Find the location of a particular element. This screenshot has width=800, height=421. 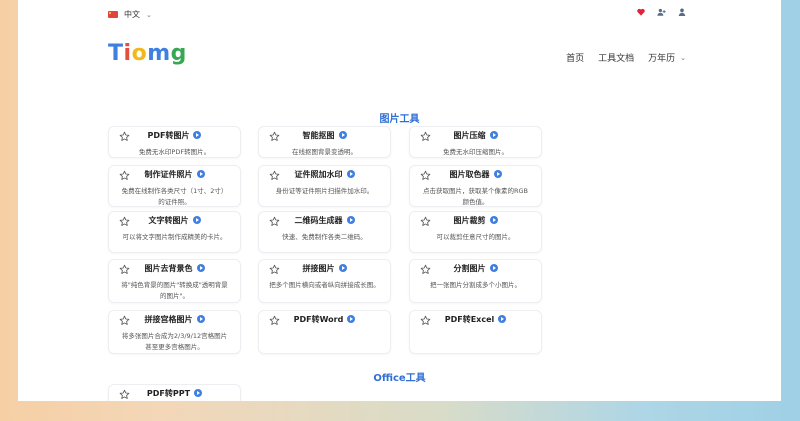

tool-card: 图片取色器点击获取图片，获取某个像素的RGB颜色值。 is located at coordinates (475, 186).